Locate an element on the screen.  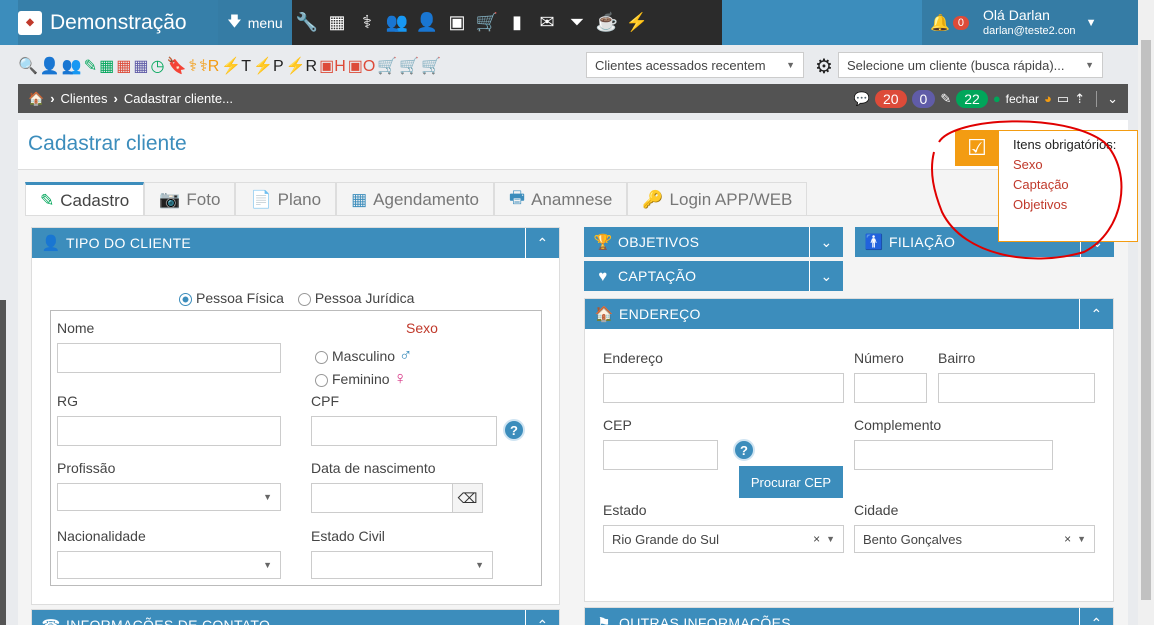
number-input is located at coordinates (890, 388).